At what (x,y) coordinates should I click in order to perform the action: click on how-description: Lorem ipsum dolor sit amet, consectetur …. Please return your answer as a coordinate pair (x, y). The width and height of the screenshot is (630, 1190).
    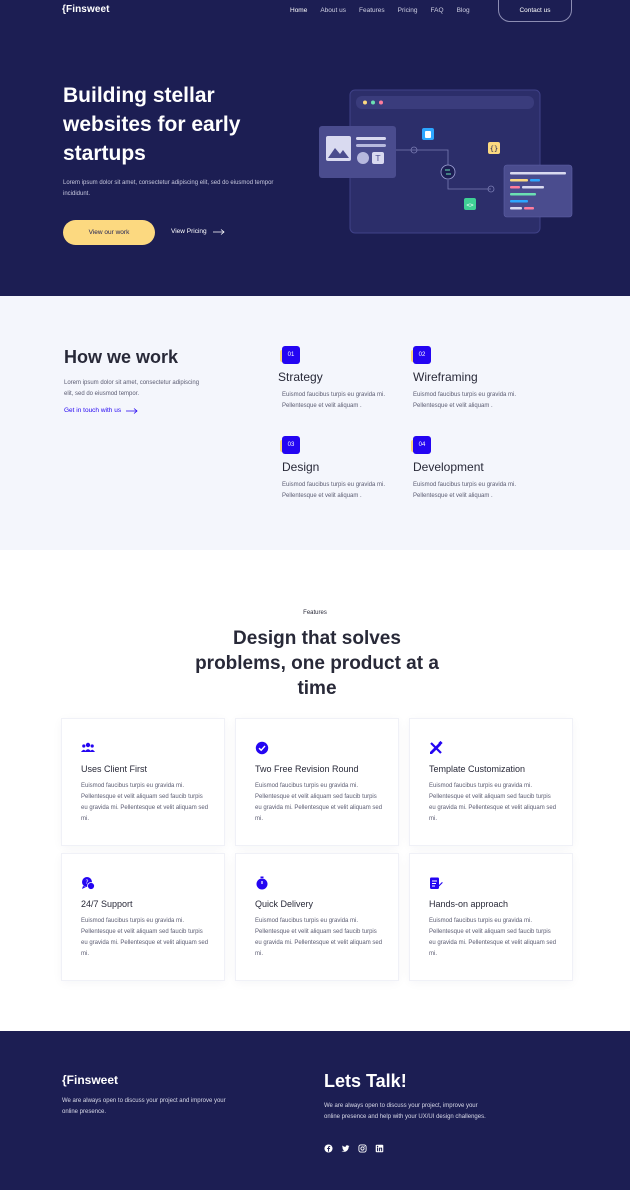
    Looking at the image, I should click on (132, 388).